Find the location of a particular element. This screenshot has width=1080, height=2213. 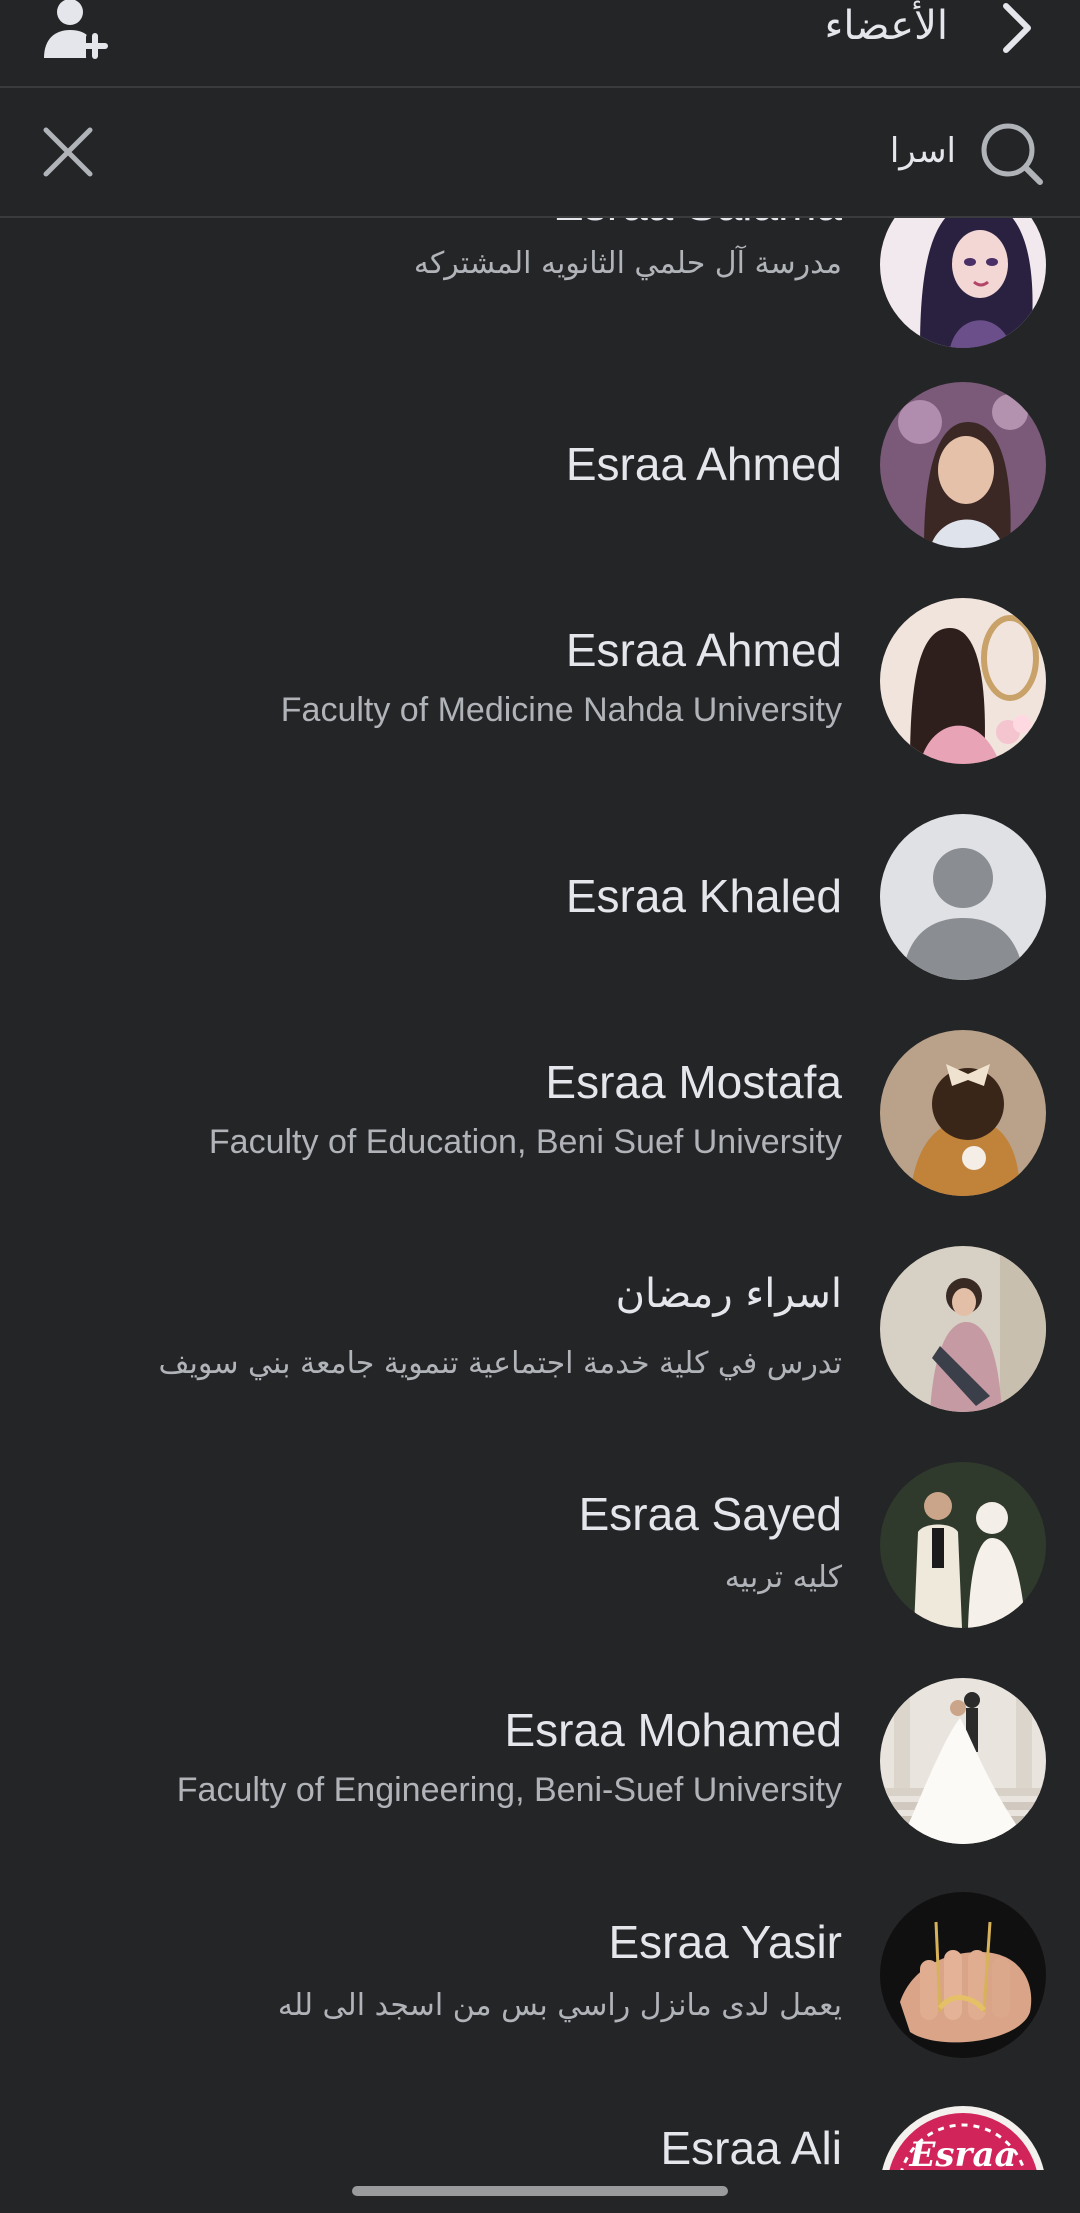

search-icon is located at coordinates (1012, 154).